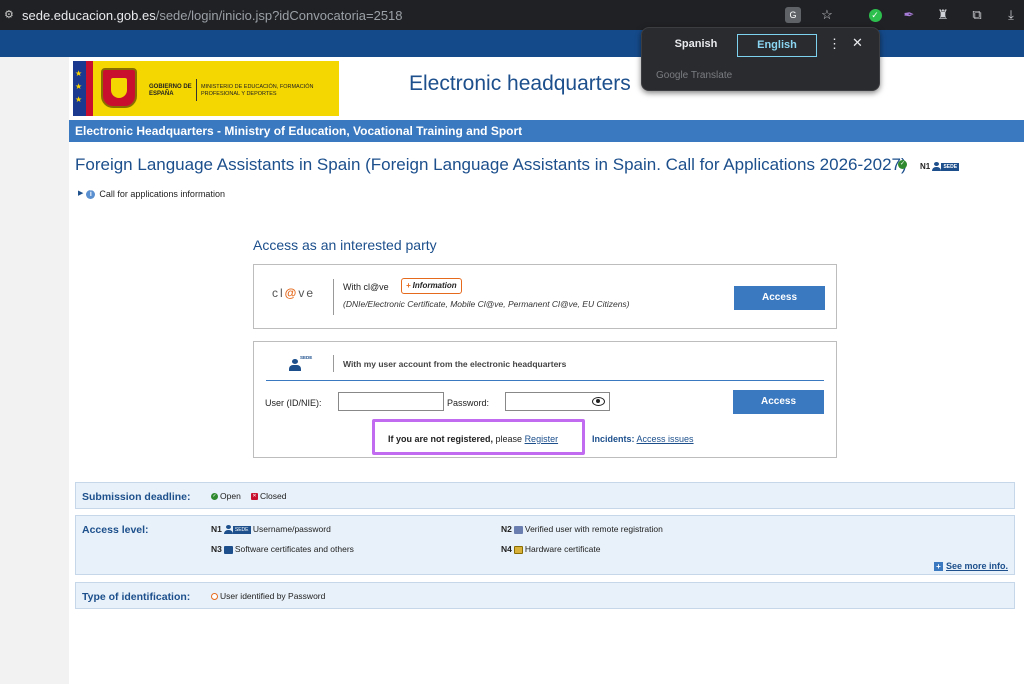 Image resolution: width=1024 pixels, height=684 pixels. What do you see at coordinates (793, 15) in the screenshot?
I see `translate-icon: G` at bounding box center [793, 15].